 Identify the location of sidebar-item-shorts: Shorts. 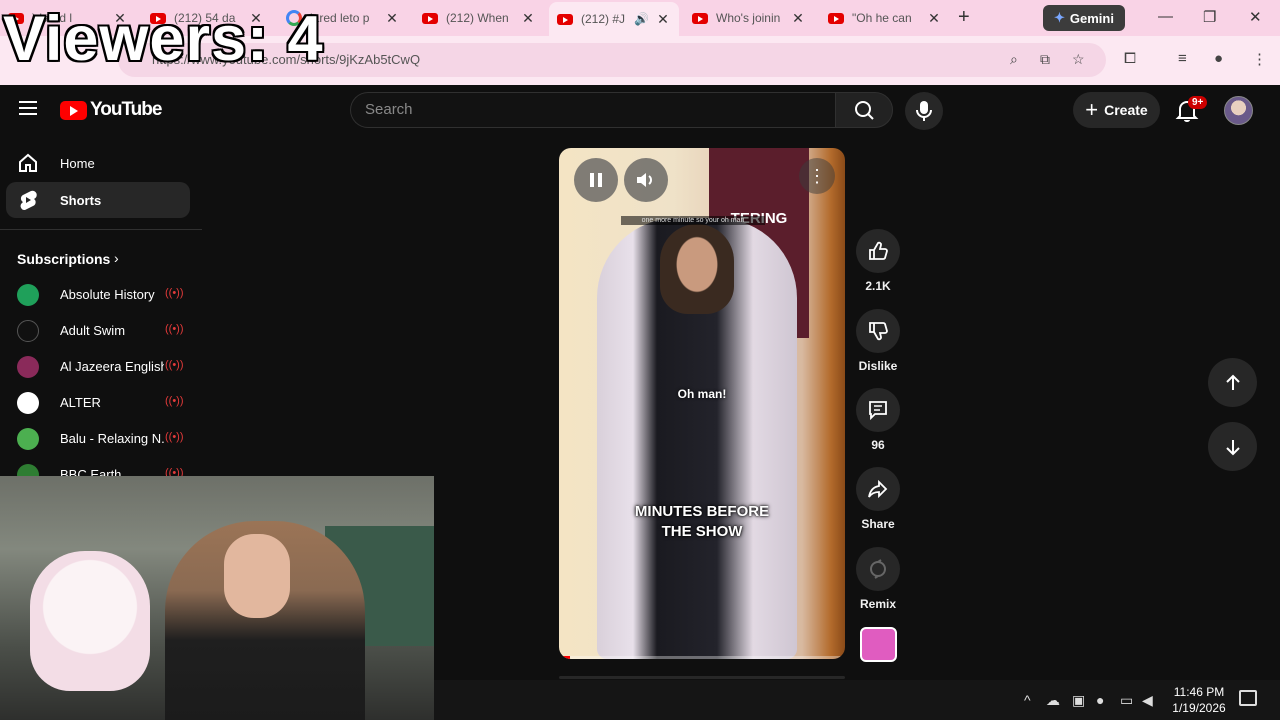
(98, 200).